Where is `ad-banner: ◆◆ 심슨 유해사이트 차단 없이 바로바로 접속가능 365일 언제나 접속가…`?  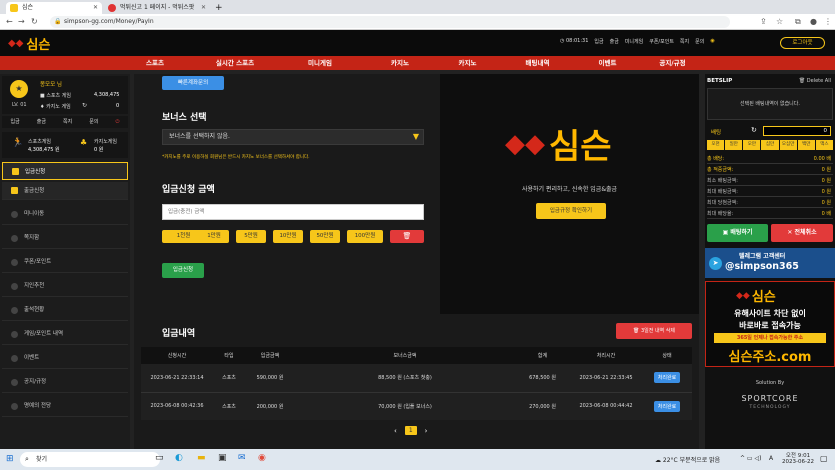 ad-banner: ◆◆ 심슨 유해사이트 차단 없이 바로바로 접속가능 365일 언제나 접속가… is located at coordinates (770, 324).